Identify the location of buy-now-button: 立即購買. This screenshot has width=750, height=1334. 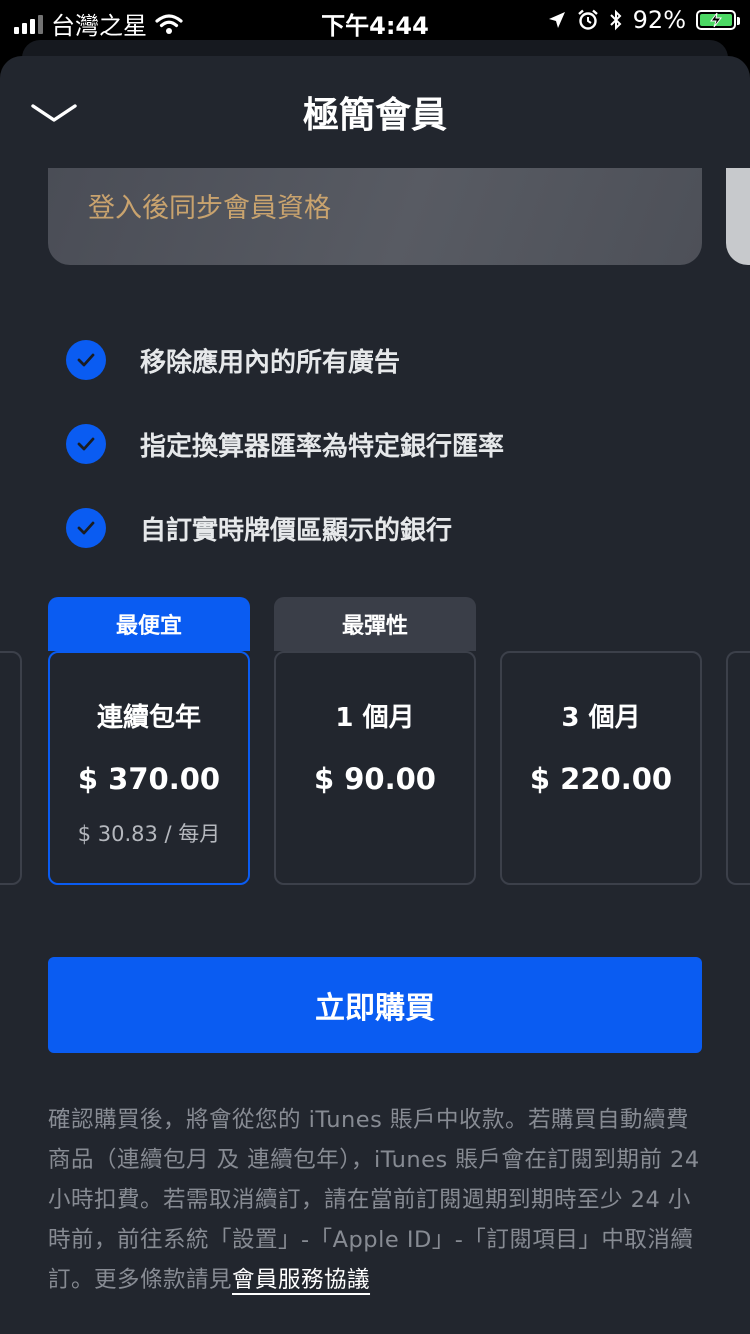
(375, 1005).